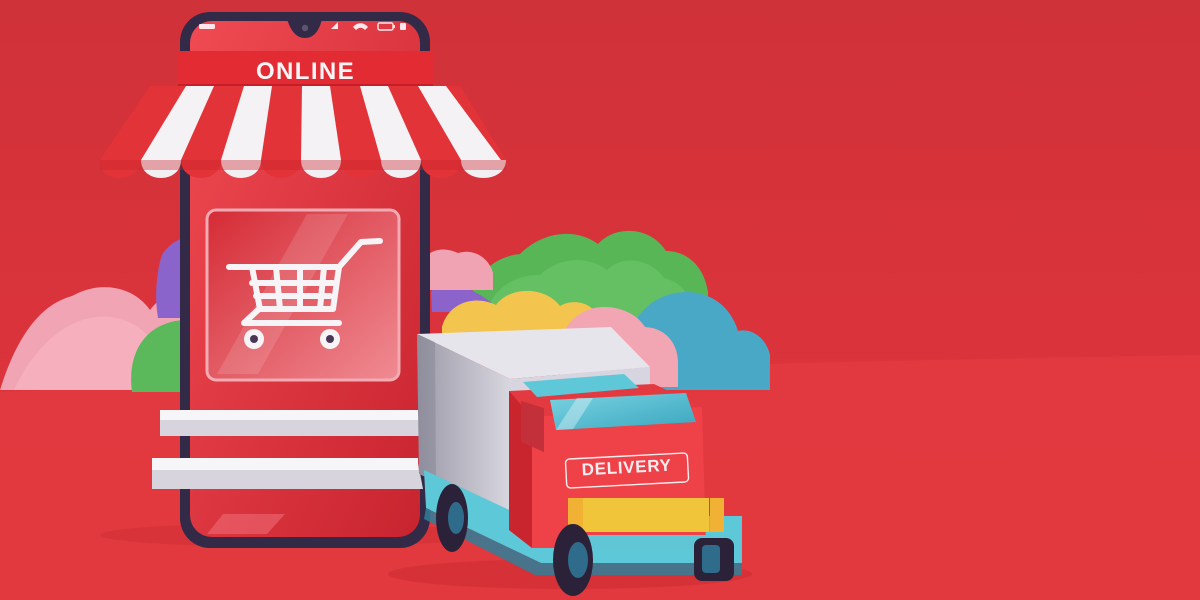  Describe the element at coordinates (573, 560) in the screenshot. I see `truck-wheel-middle` at that location.